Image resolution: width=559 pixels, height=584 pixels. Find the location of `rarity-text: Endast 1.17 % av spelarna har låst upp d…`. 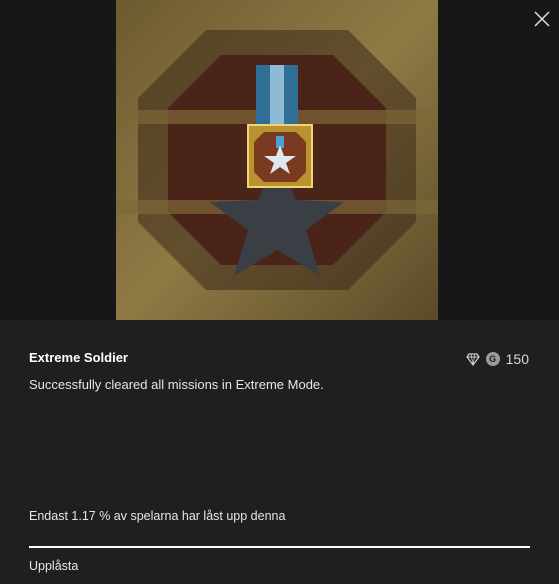

rarity-text: Endast 1.17 % av spelarna har låst upp d… is located at coordinates (157, 516).